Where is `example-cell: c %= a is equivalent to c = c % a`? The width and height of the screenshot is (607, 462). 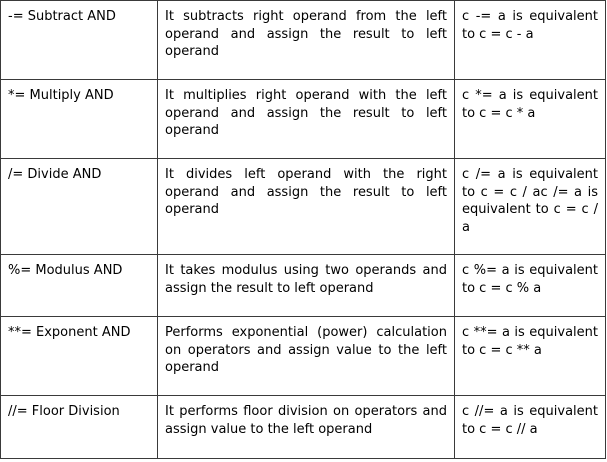
example-cell: c %= a is equivalent to c = c % a is located at coordinates (530, 285).